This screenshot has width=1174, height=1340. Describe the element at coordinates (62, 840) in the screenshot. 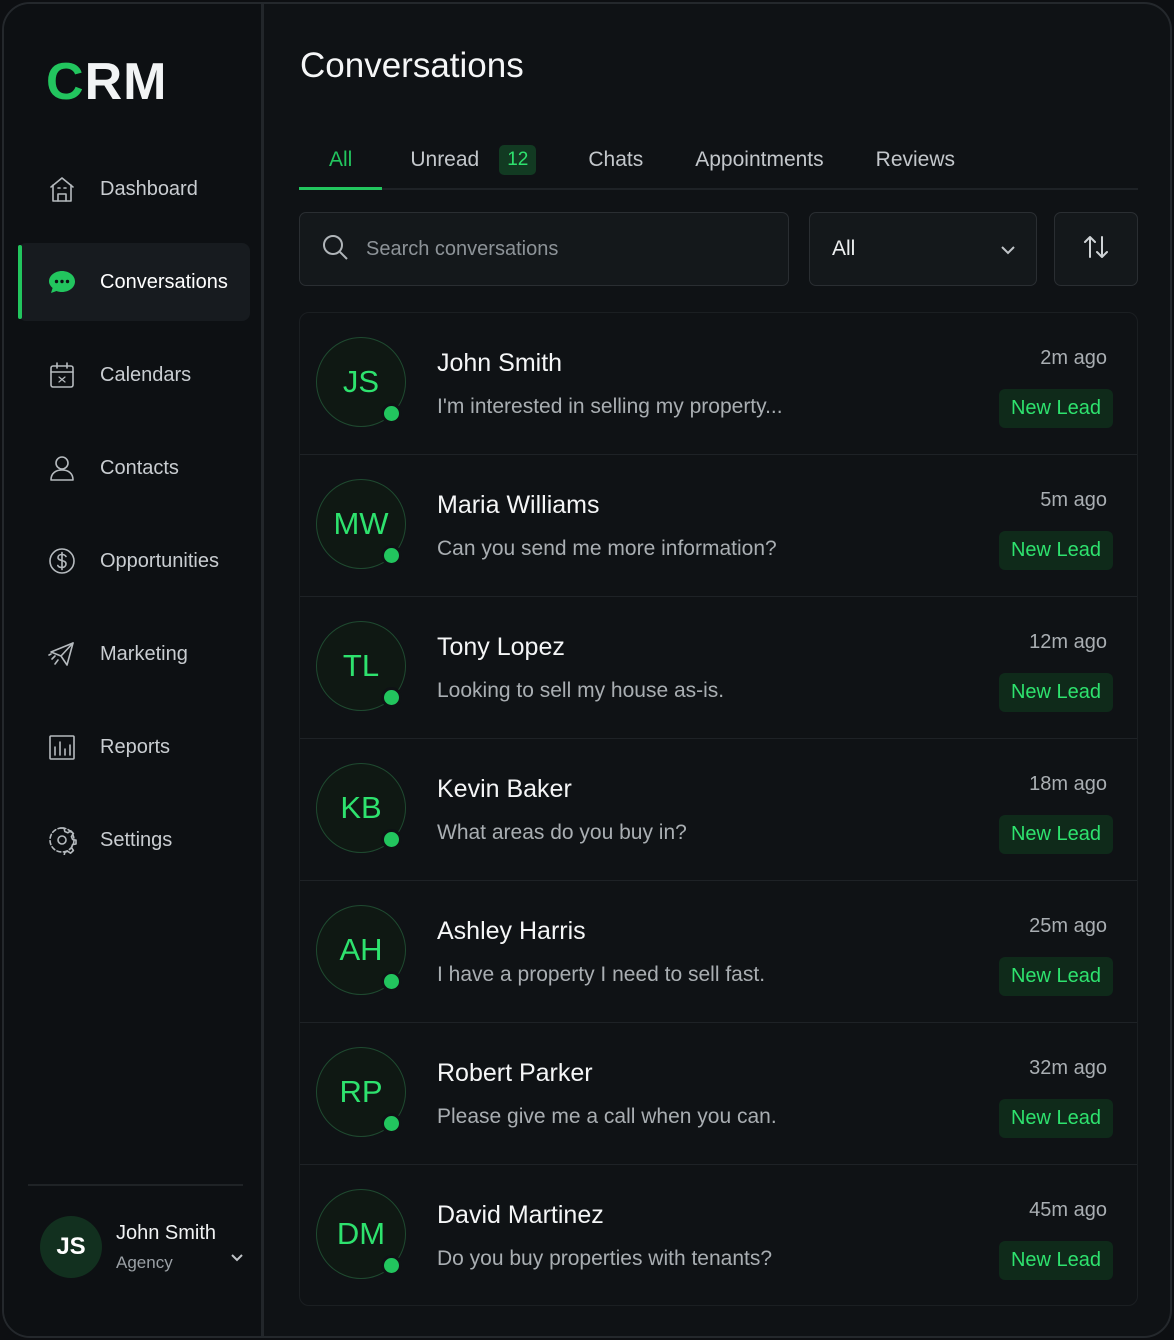

I see `gear-icon` at that location.